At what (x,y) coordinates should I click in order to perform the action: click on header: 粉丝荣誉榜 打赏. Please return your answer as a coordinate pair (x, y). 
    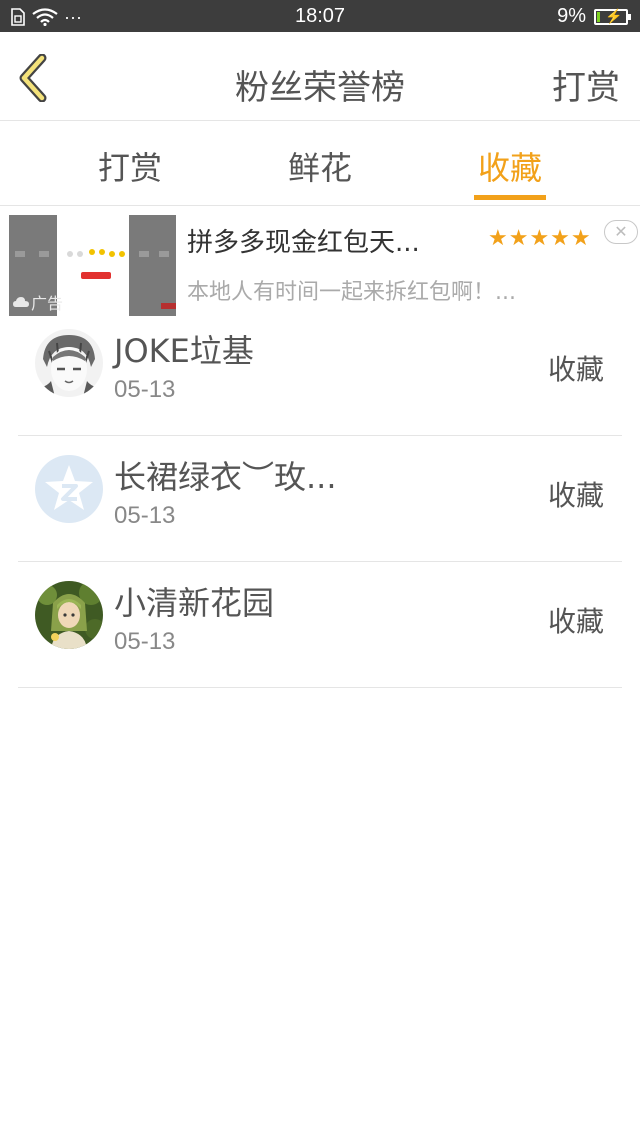
    Looking at the image, I should click on (320, 76).